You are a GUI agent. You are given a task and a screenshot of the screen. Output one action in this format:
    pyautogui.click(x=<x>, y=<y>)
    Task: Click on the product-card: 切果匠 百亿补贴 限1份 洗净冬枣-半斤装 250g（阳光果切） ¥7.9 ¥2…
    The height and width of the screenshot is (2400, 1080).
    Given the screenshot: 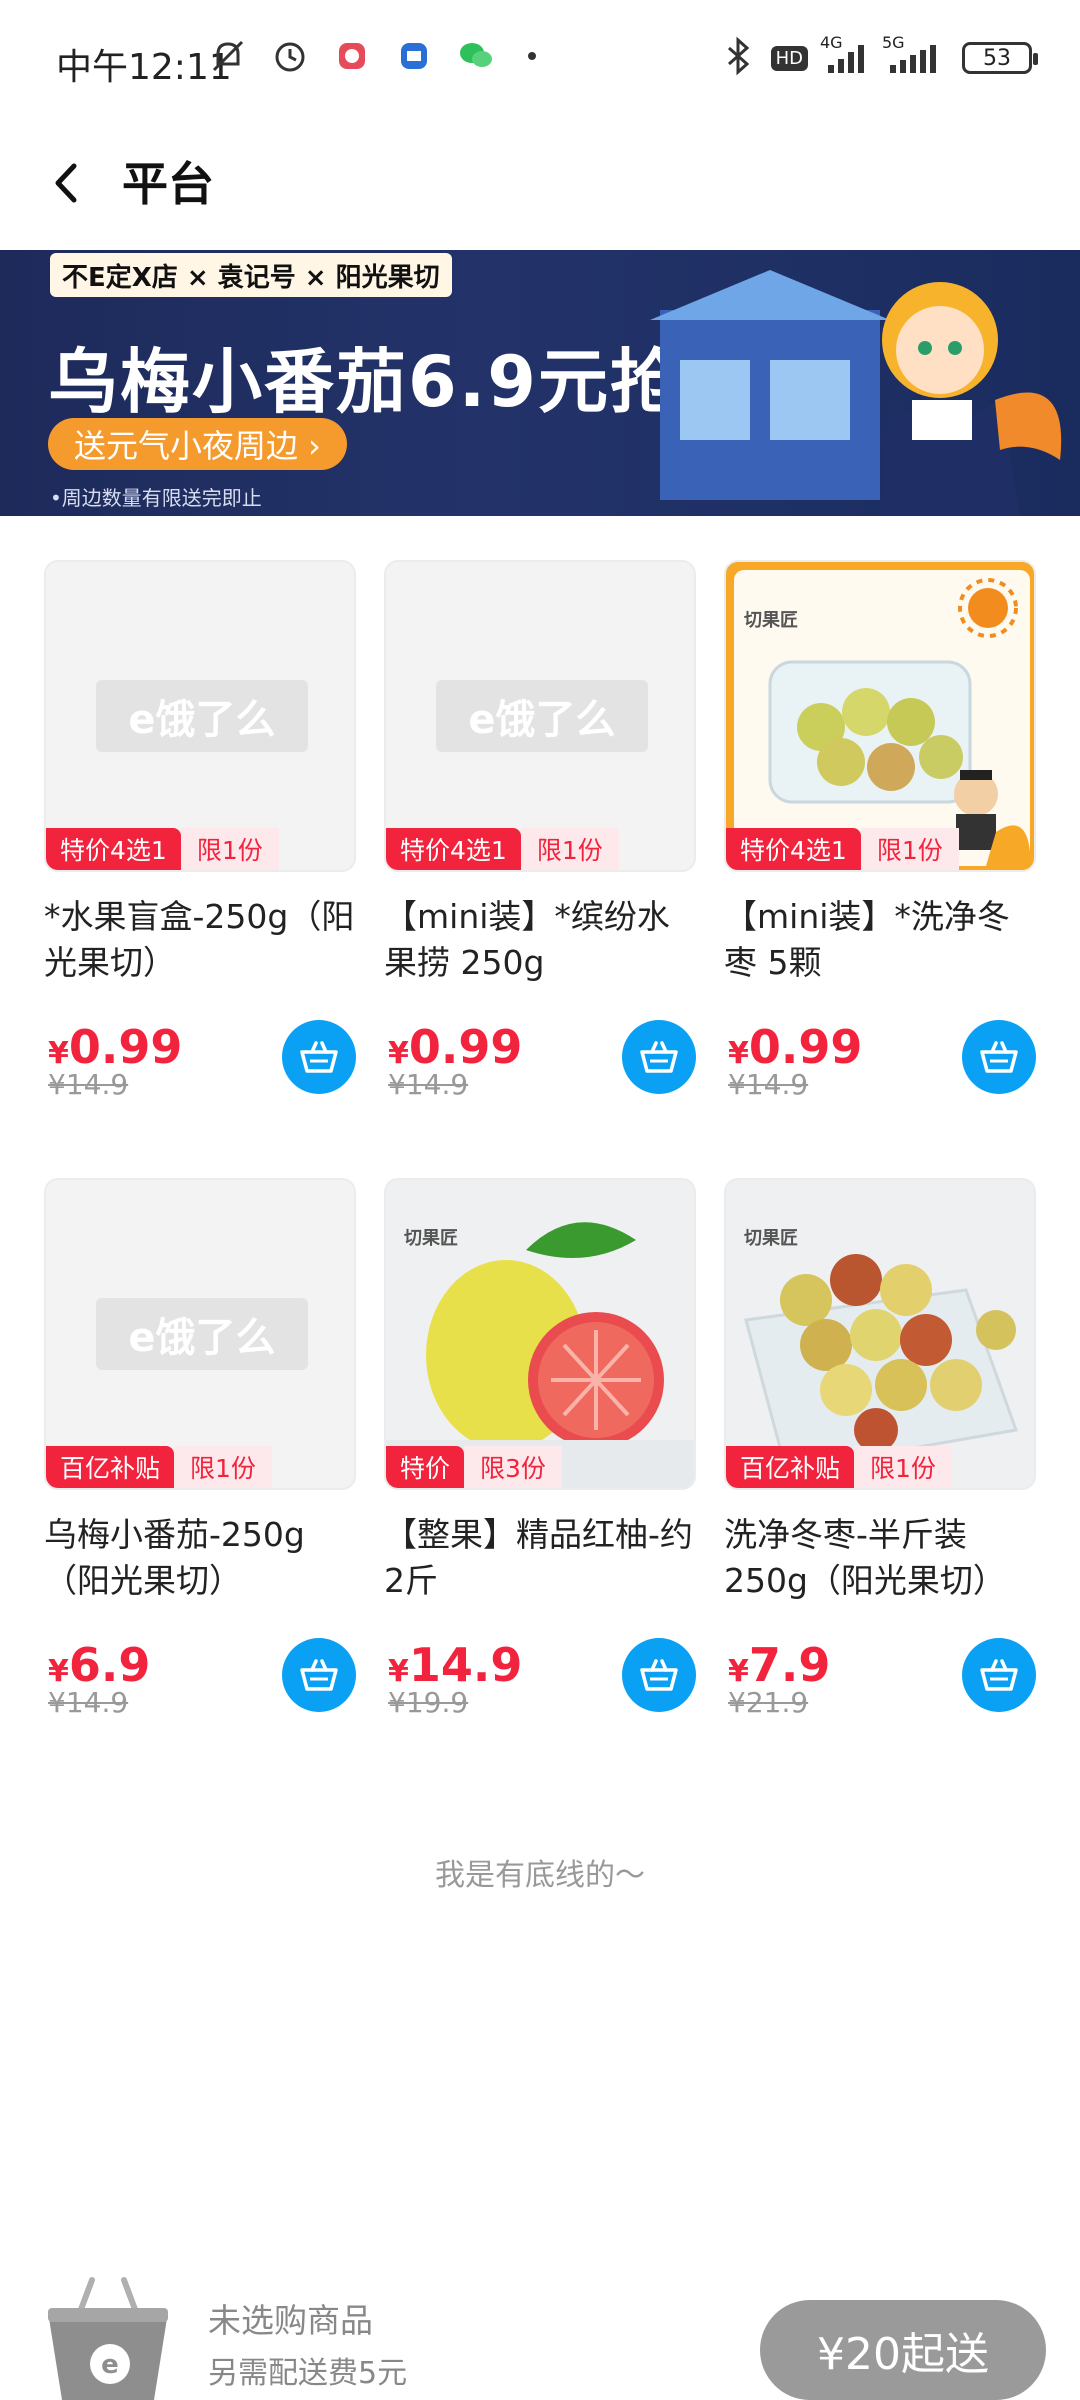 What is the action you would take?
    pyautogui.click(x=880, y=1453)
    